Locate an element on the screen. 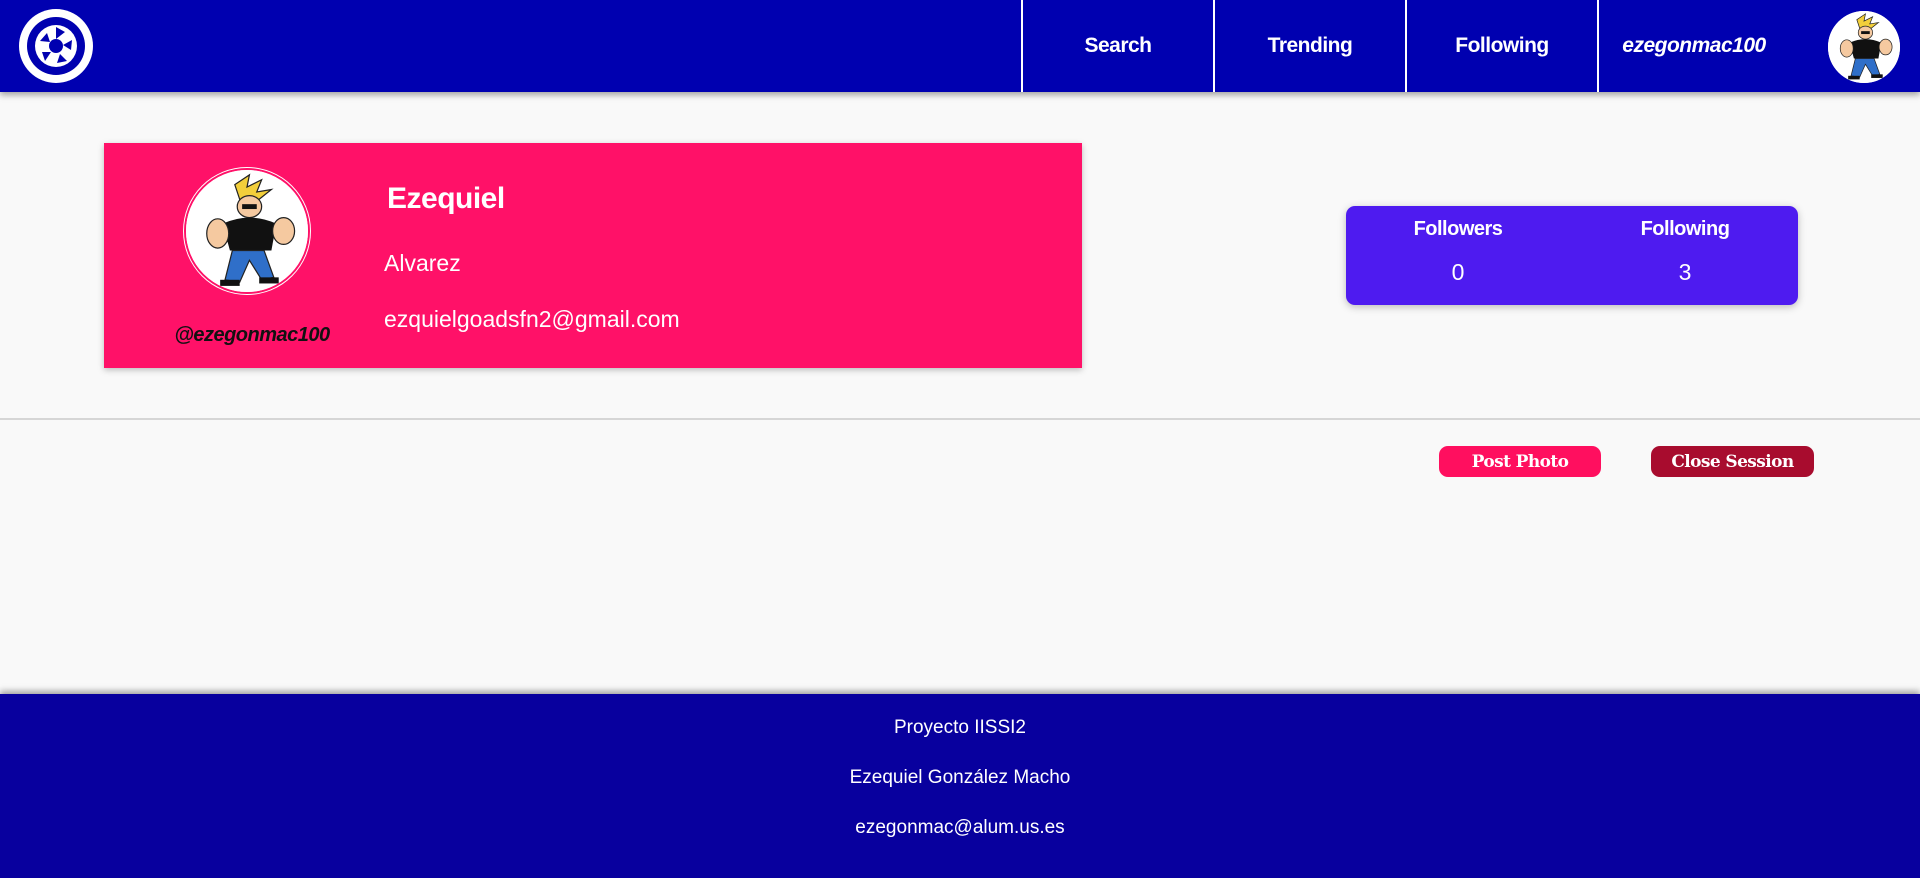  footer-project: Proyecto IISSI2 is located at coordinates (959, 727).